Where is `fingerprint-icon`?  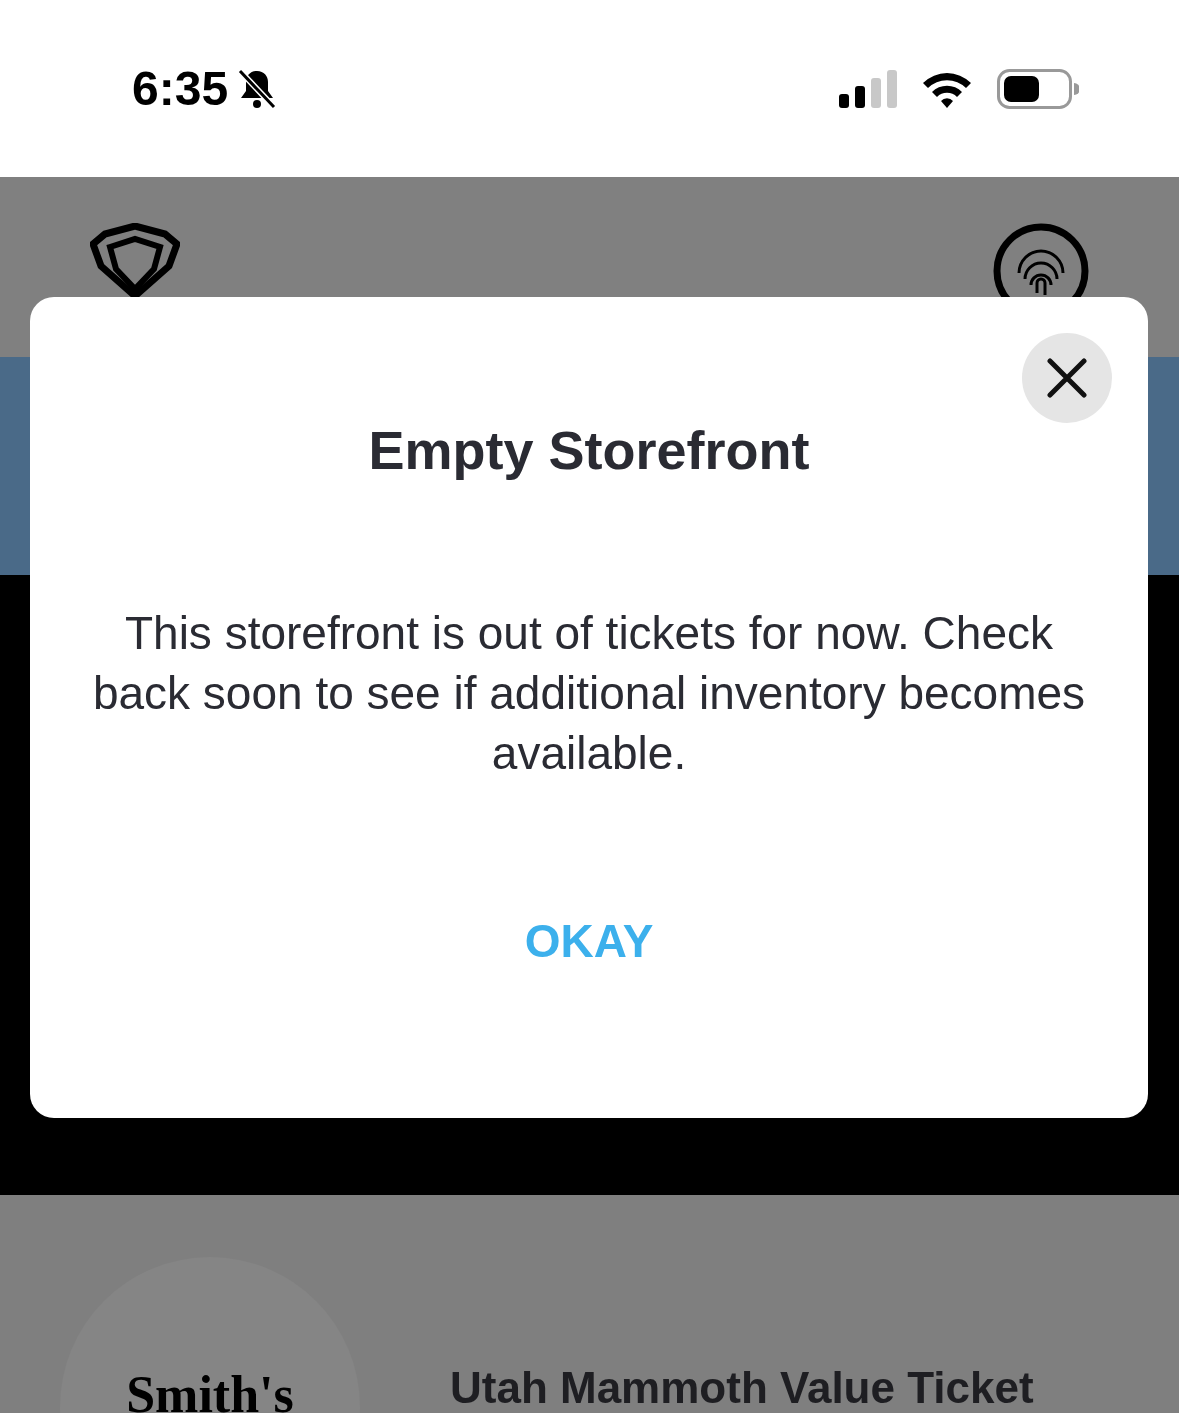 fingerprint-icon is located at coordinates (1041, 261).